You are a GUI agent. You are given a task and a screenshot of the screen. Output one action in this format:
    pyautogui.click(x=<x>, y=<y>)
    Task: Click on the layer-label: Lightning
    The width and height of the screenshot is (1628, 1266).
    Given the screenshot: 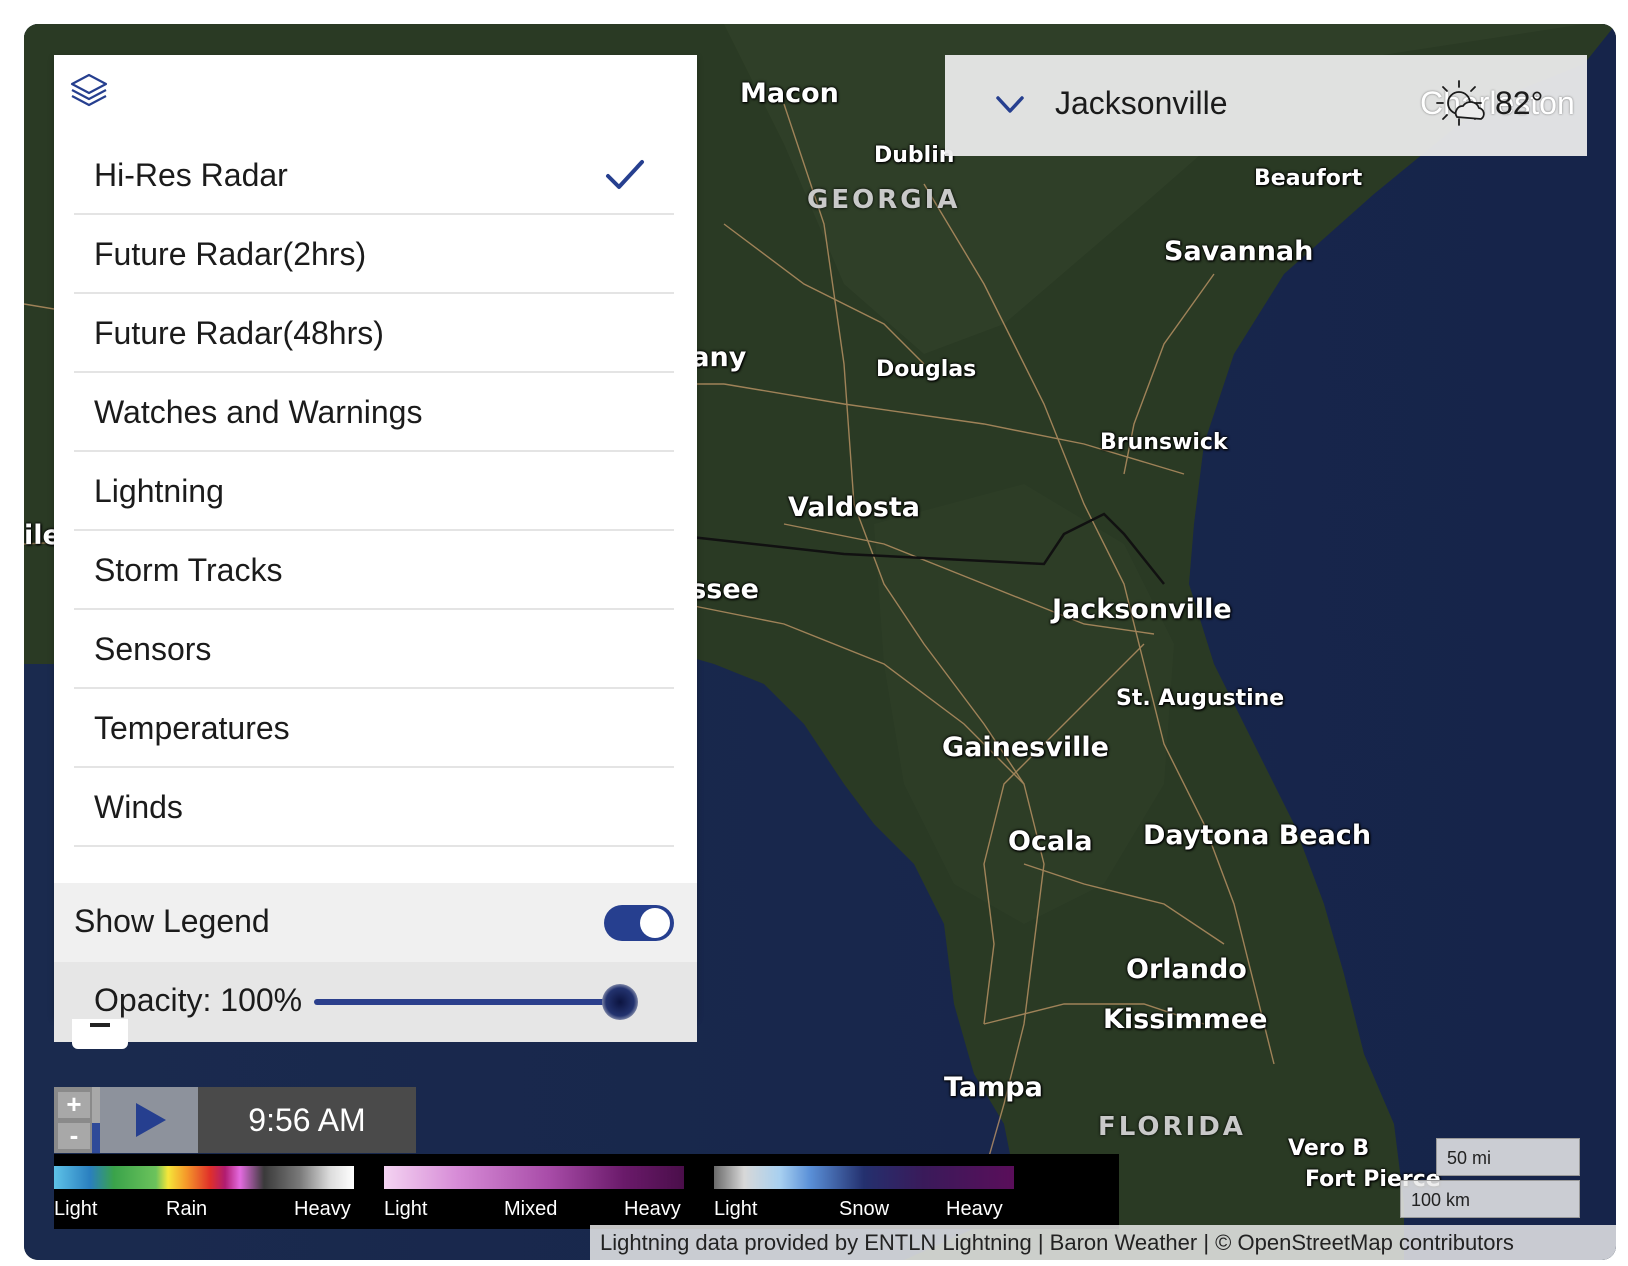 What is the action you would take?
    pyautogui.click(x=159, y=491)
    